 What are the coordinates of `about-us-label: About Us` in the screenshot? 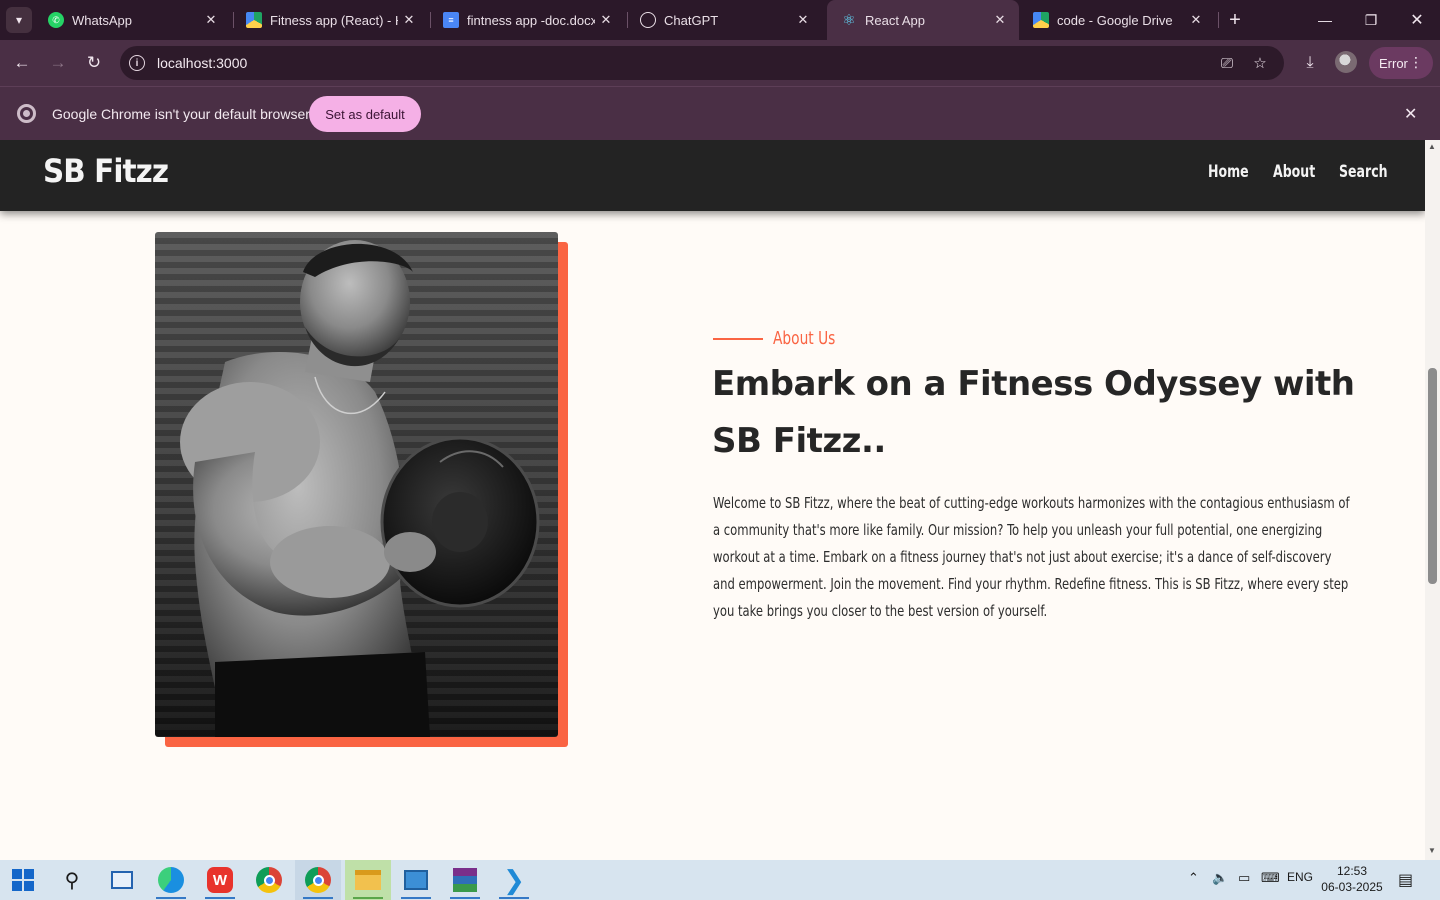 It's located at (779, 338).